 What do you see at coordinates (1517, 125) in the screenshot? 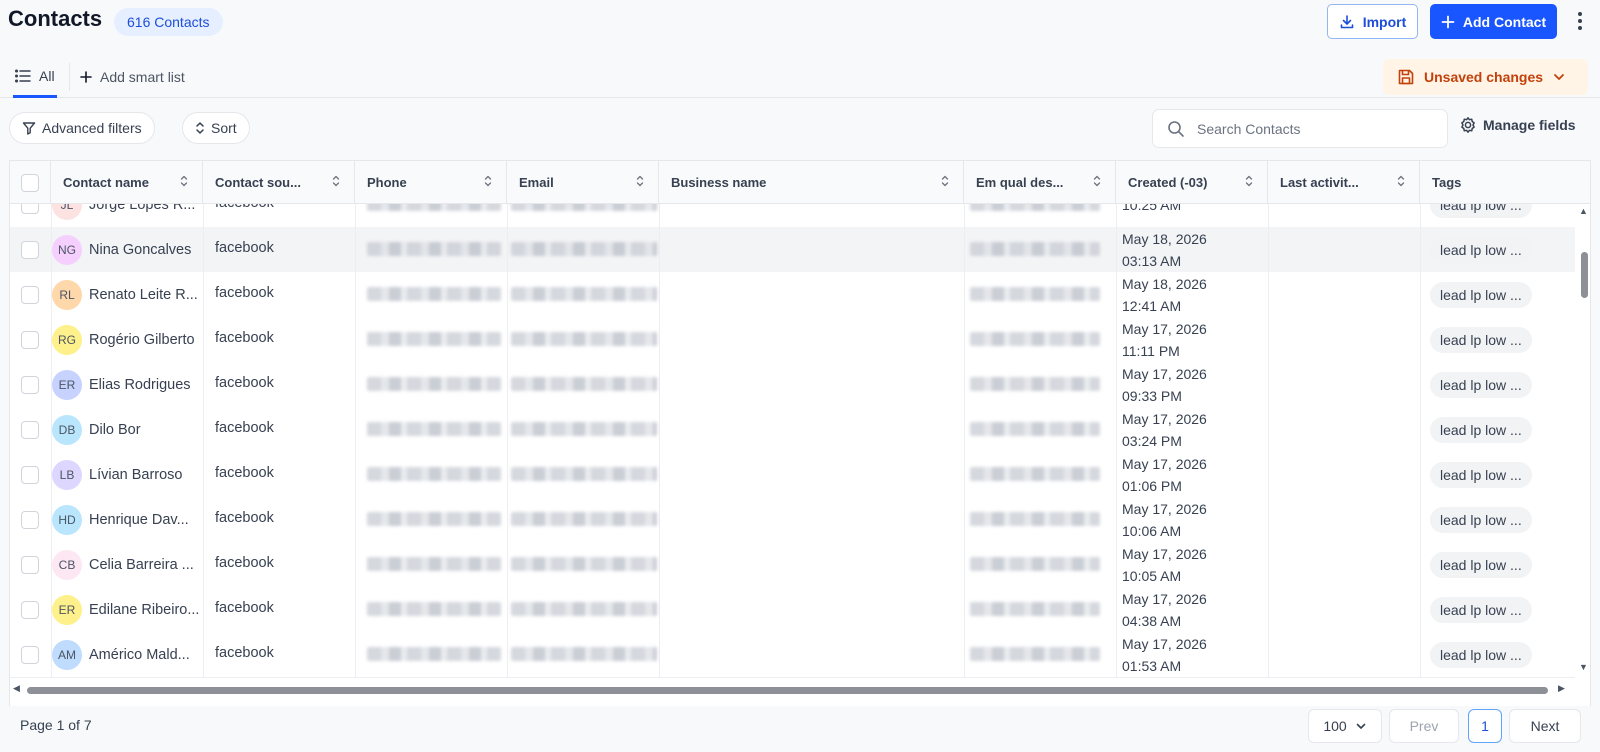
I see `manage-fields-button: Manage fields` at bounding box center [1517, 125].